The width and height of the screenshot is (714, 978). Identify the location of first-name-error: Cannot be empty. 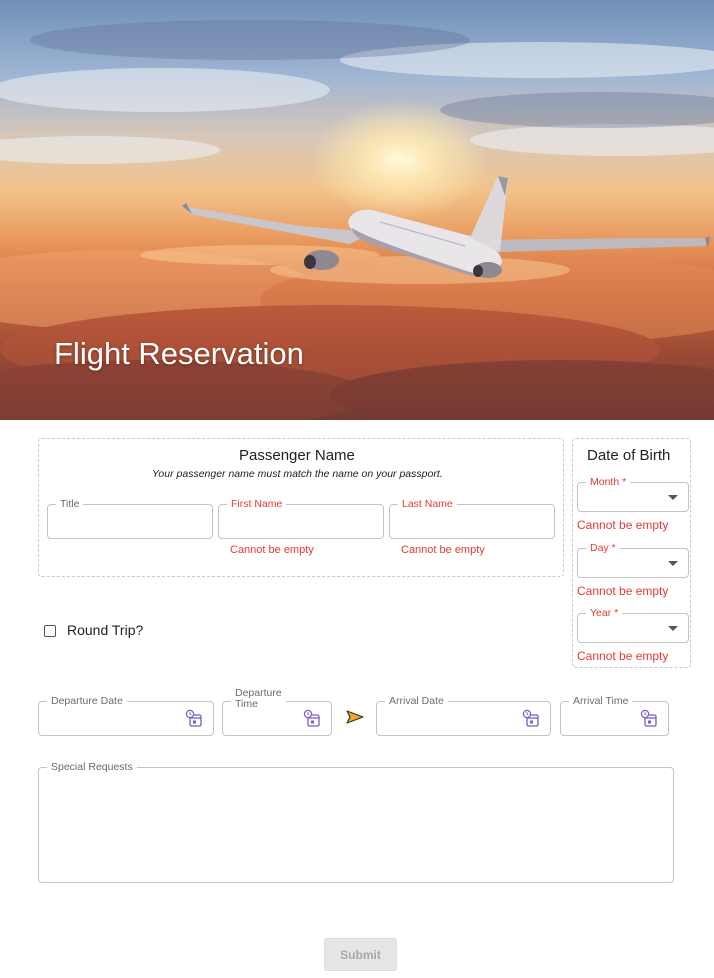
(272, 550).